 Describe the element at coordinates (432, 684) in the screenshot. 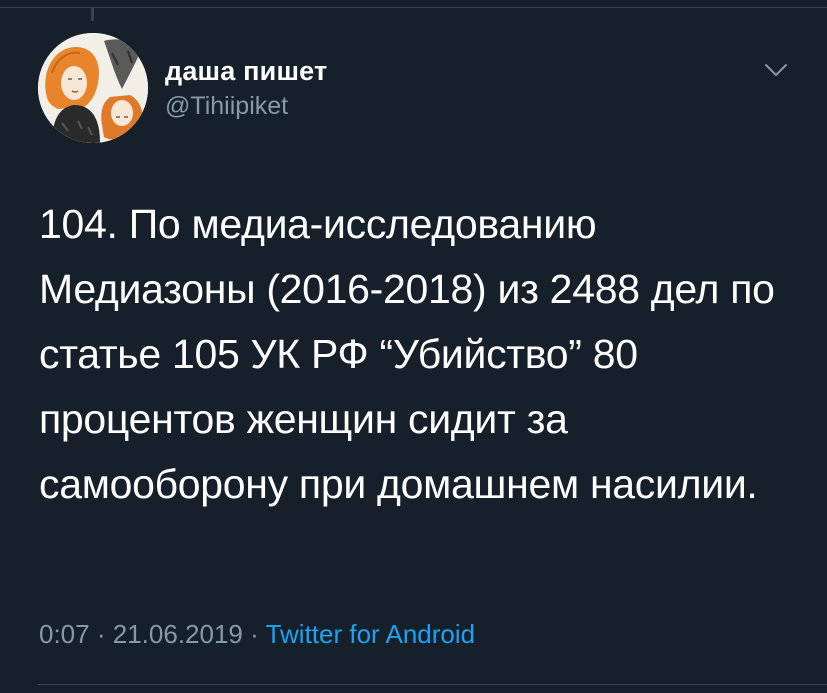

I see `bottom-divider` at that location.